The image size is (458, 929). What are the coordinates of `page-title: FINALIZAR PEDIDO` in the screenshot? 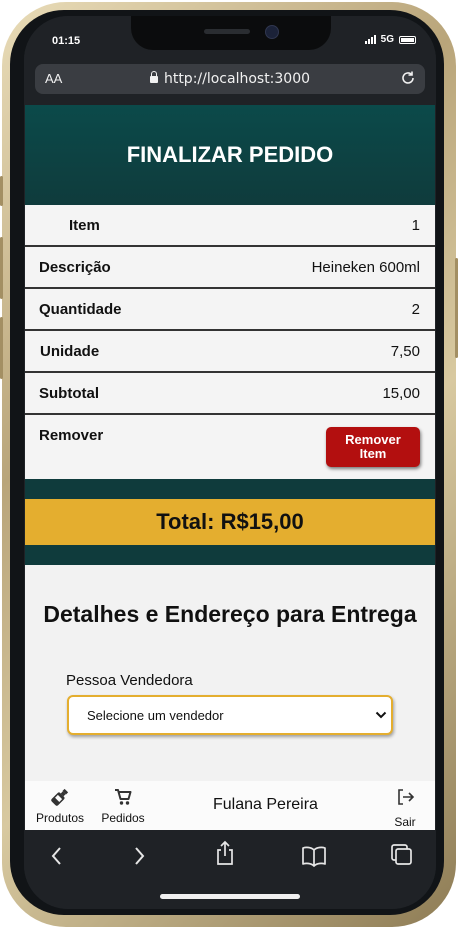 It's located at (230, 154).